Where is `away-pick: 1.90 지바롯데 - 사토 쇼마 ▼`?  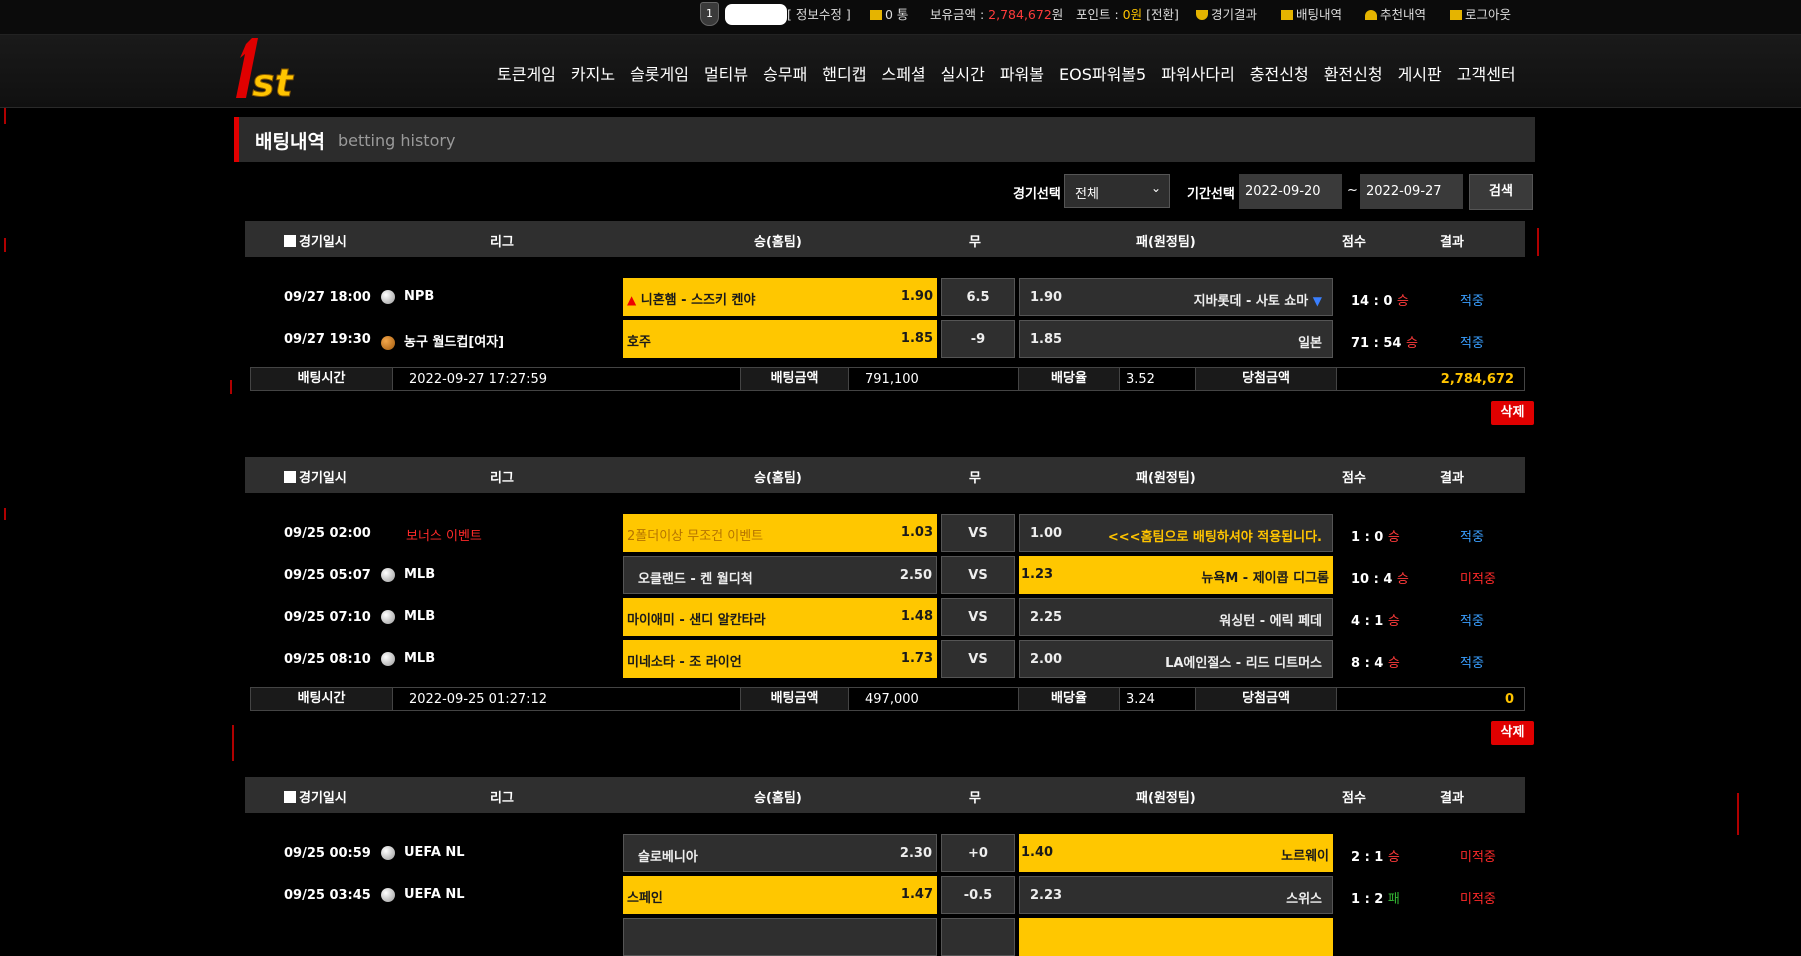 away-pick: 1.90 지바롯데 - 사토 쇼마 ▼ is located at coordinates (1176, 297).